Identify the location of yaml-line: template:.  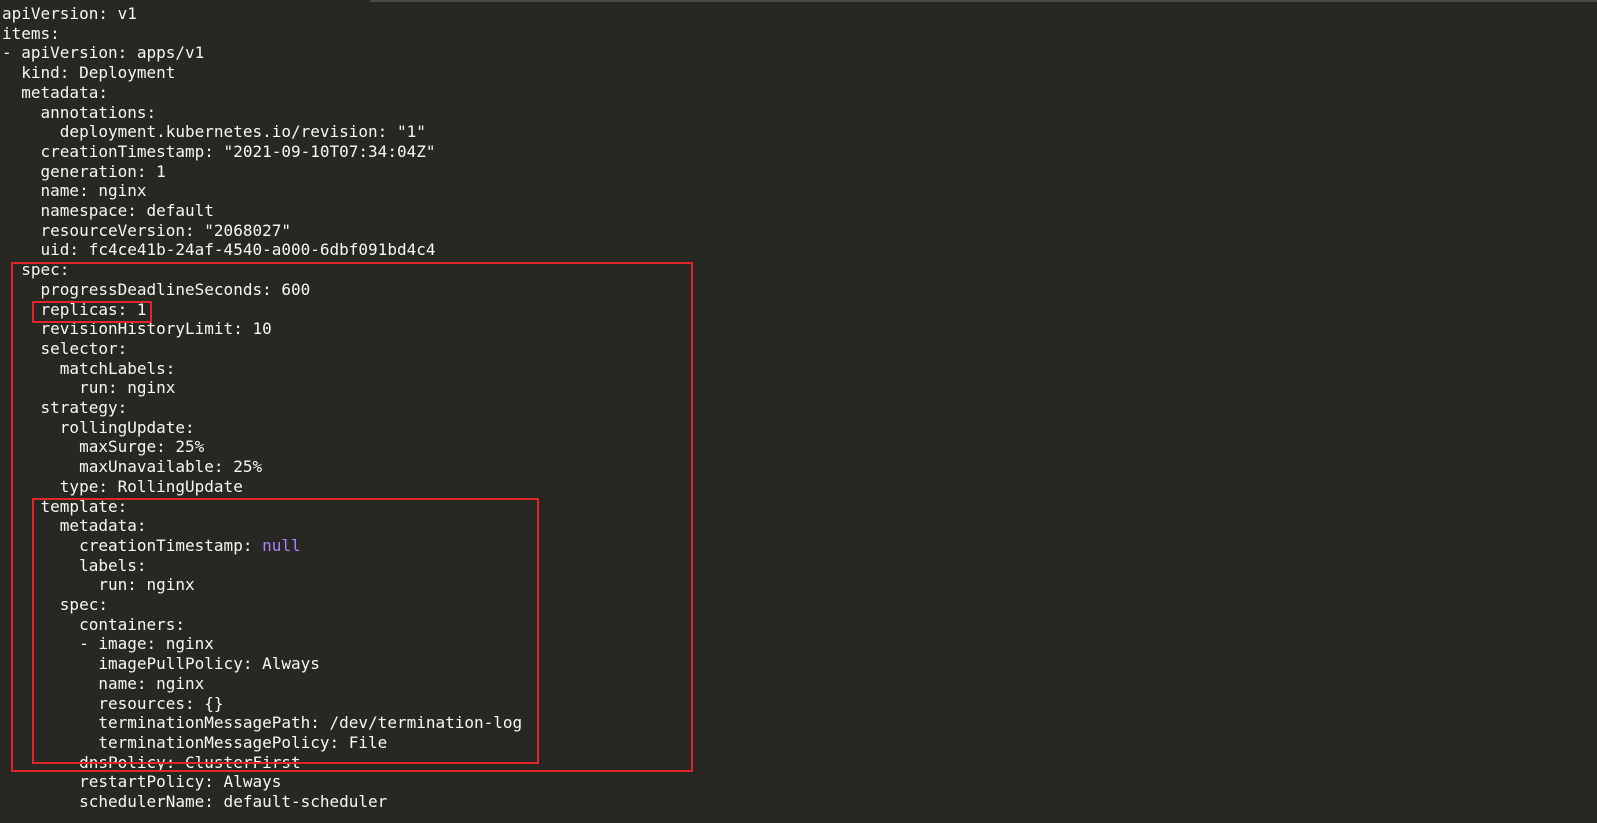
(65, 506).